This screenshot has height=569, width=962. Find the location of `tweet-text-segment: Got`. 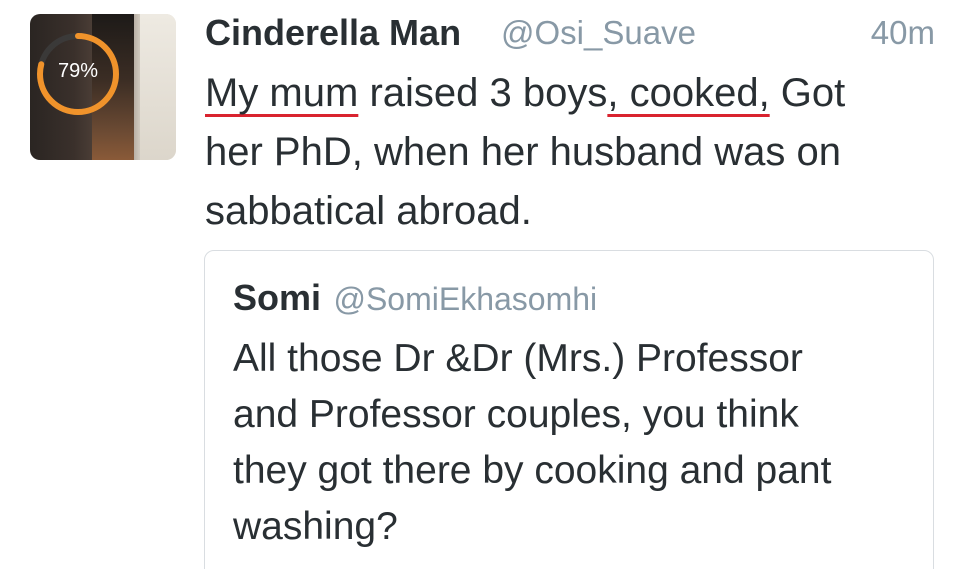

tweet-text-segment: Got is located at coordinates (807, 93).